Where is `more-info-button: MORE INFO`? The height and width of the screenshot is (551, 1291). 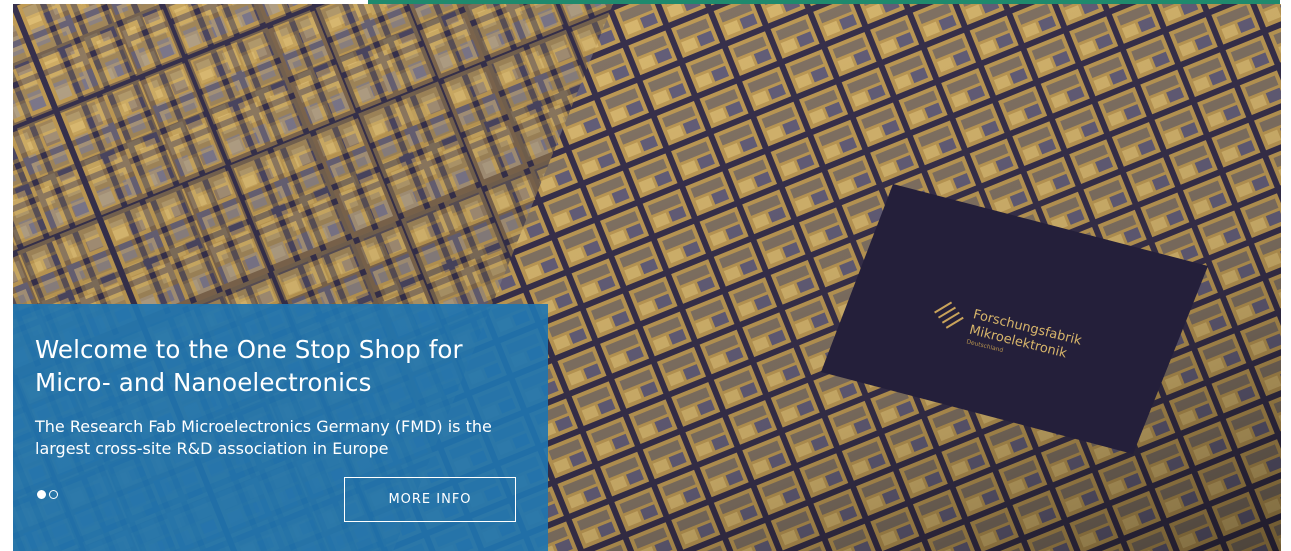 more-info-button: MORE INFO is located at coordinates (430, 499).